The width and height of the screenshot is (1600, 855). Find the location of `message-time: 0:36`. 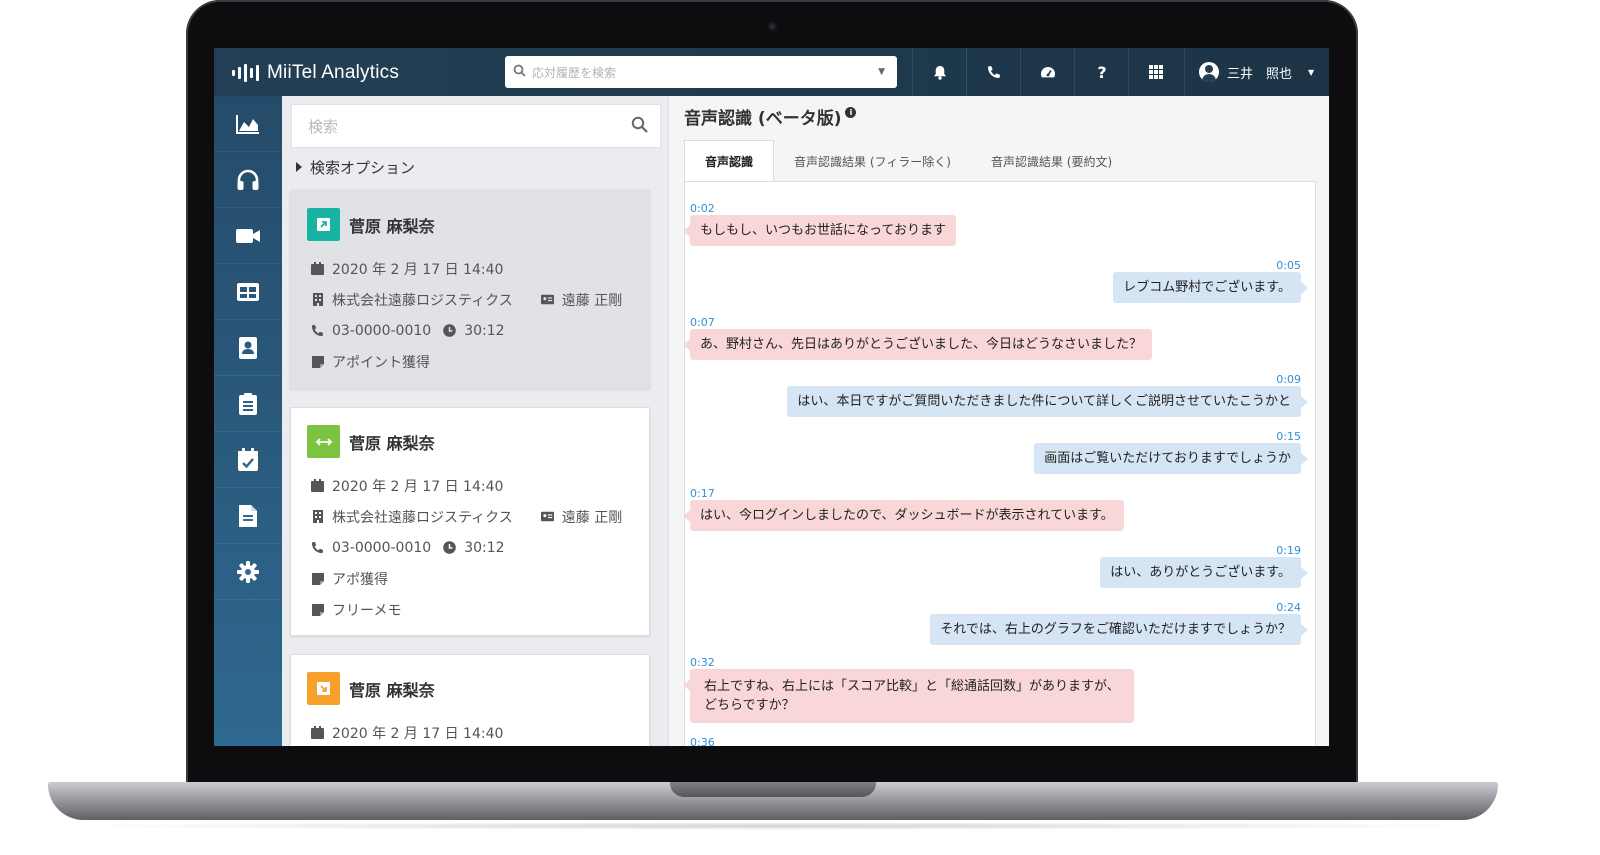

message-time: 0:36 is located at coordinates (702, 741).